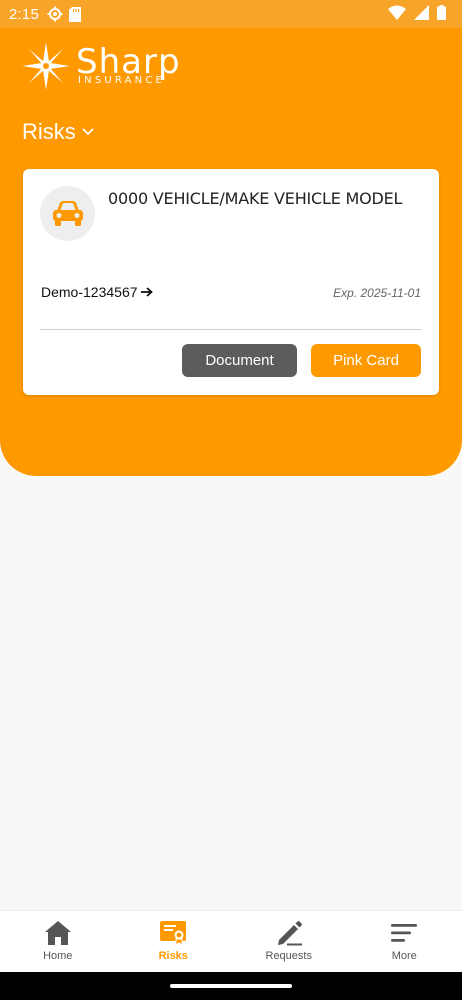  I want to click on pink-card-button: Pink Card, so click(366, 360).